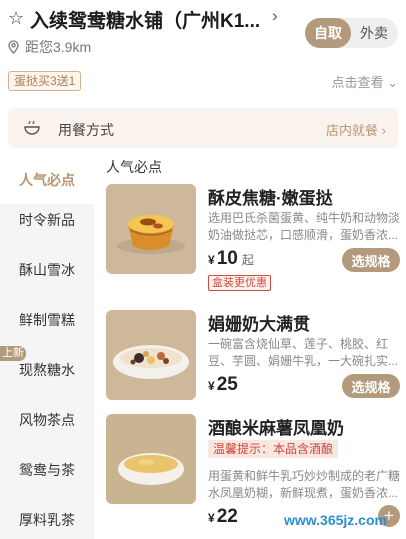  What do you see at coordinates (392, 82) in the screenshot?
I see `chevron-down-icon: ⌄` at bounding box center [392, 82].